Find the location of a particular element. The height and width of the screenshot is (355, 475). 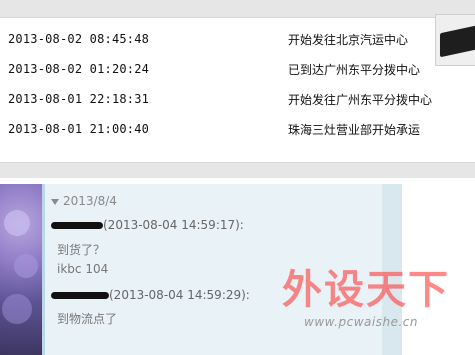

collapse-triangle-icon is located at coordinates (55, 201).